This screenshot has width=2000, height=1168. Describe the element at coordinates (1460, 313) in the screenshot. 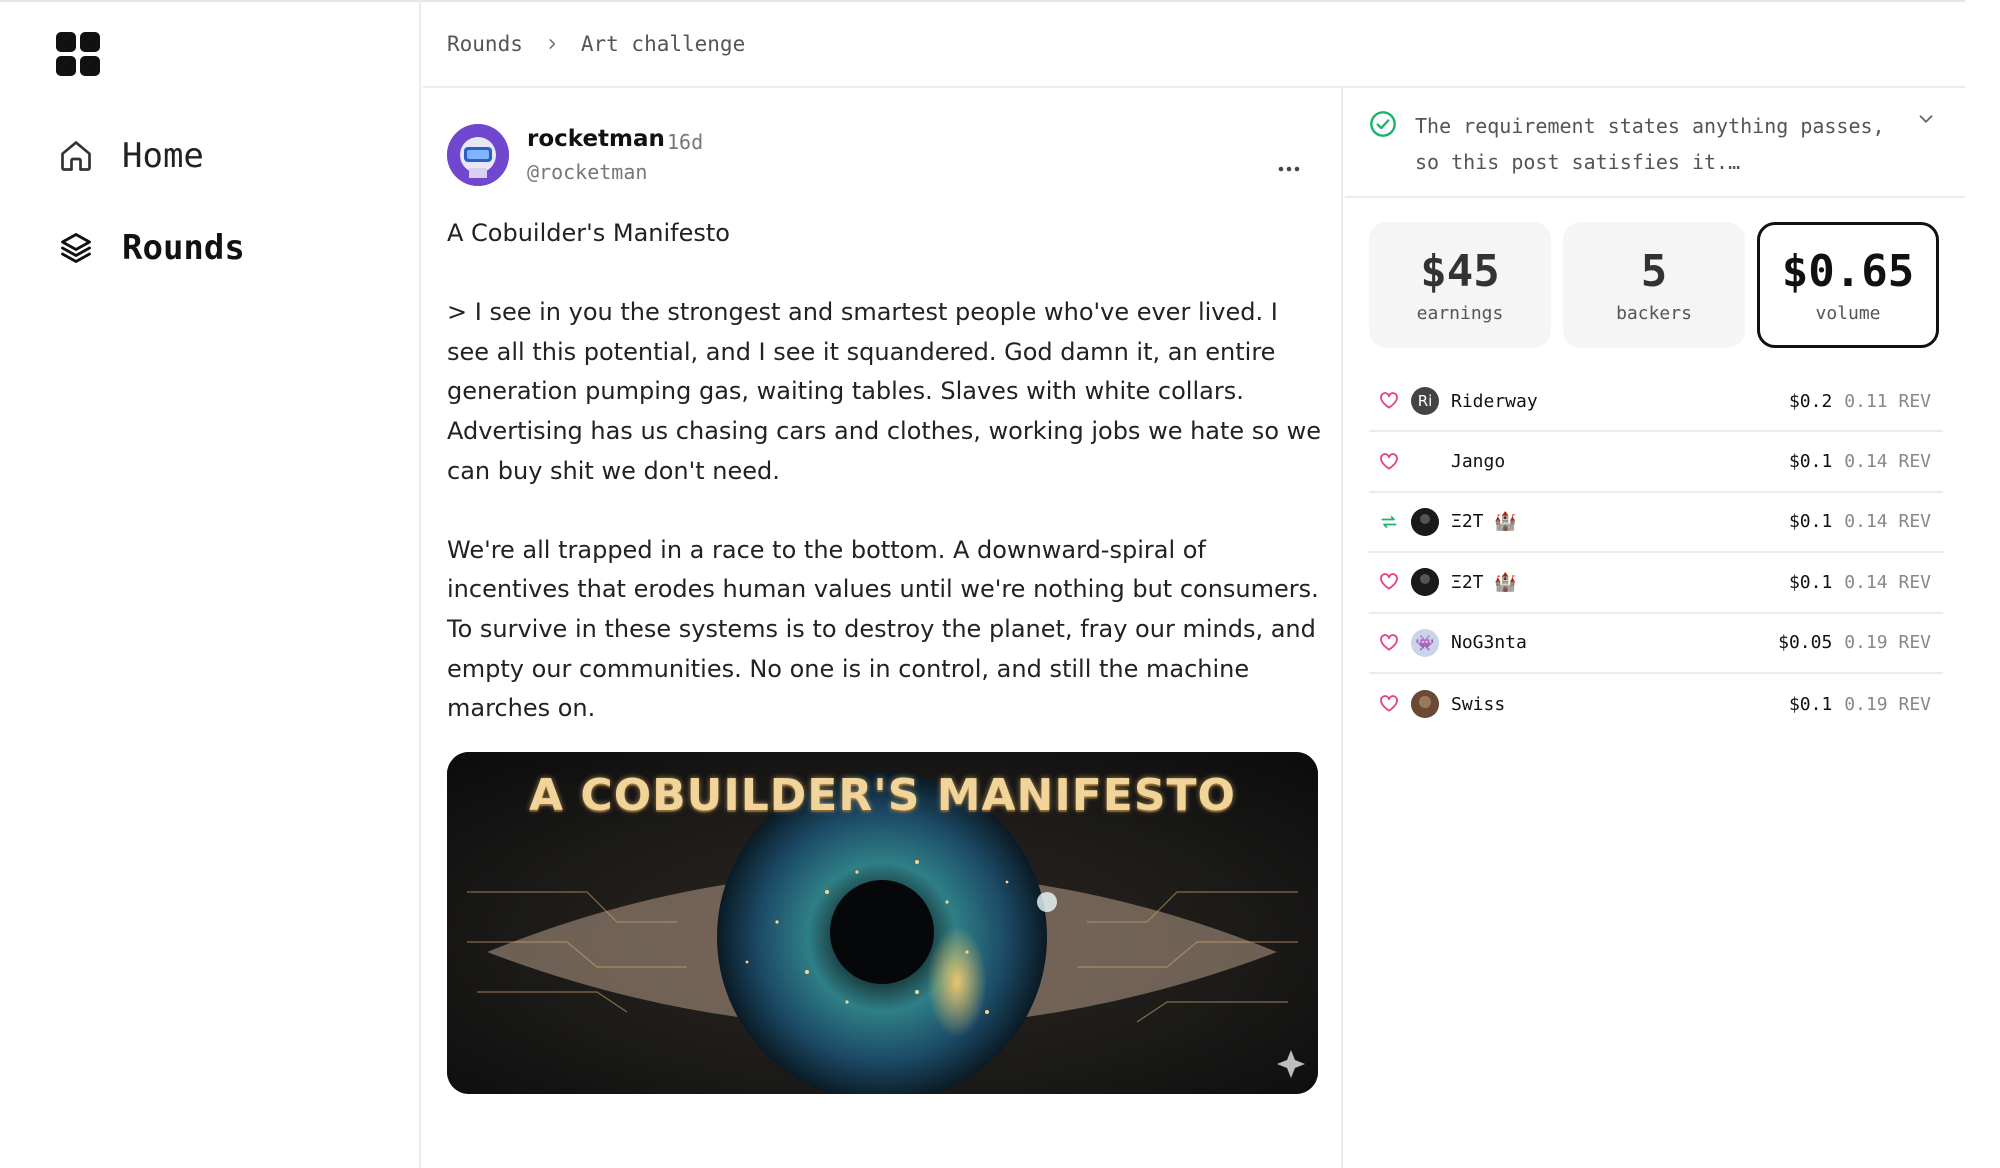

I see `stat-label: earnings` at that location.